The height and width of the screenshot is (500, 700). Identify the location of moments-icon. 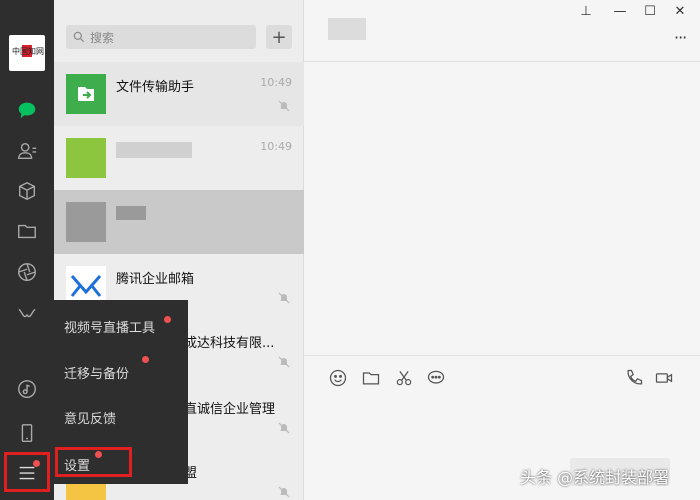
(27, 272).